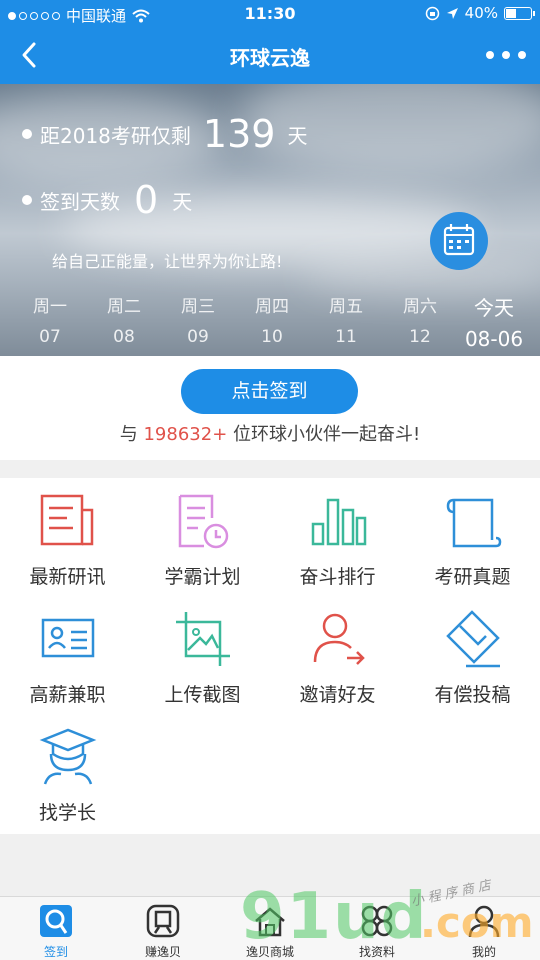 This screenshot has height=960, width=540. What do you see at coordinates (67, 520) in the screenshot?
I see `news-icon` at bounding box center [67, 520].